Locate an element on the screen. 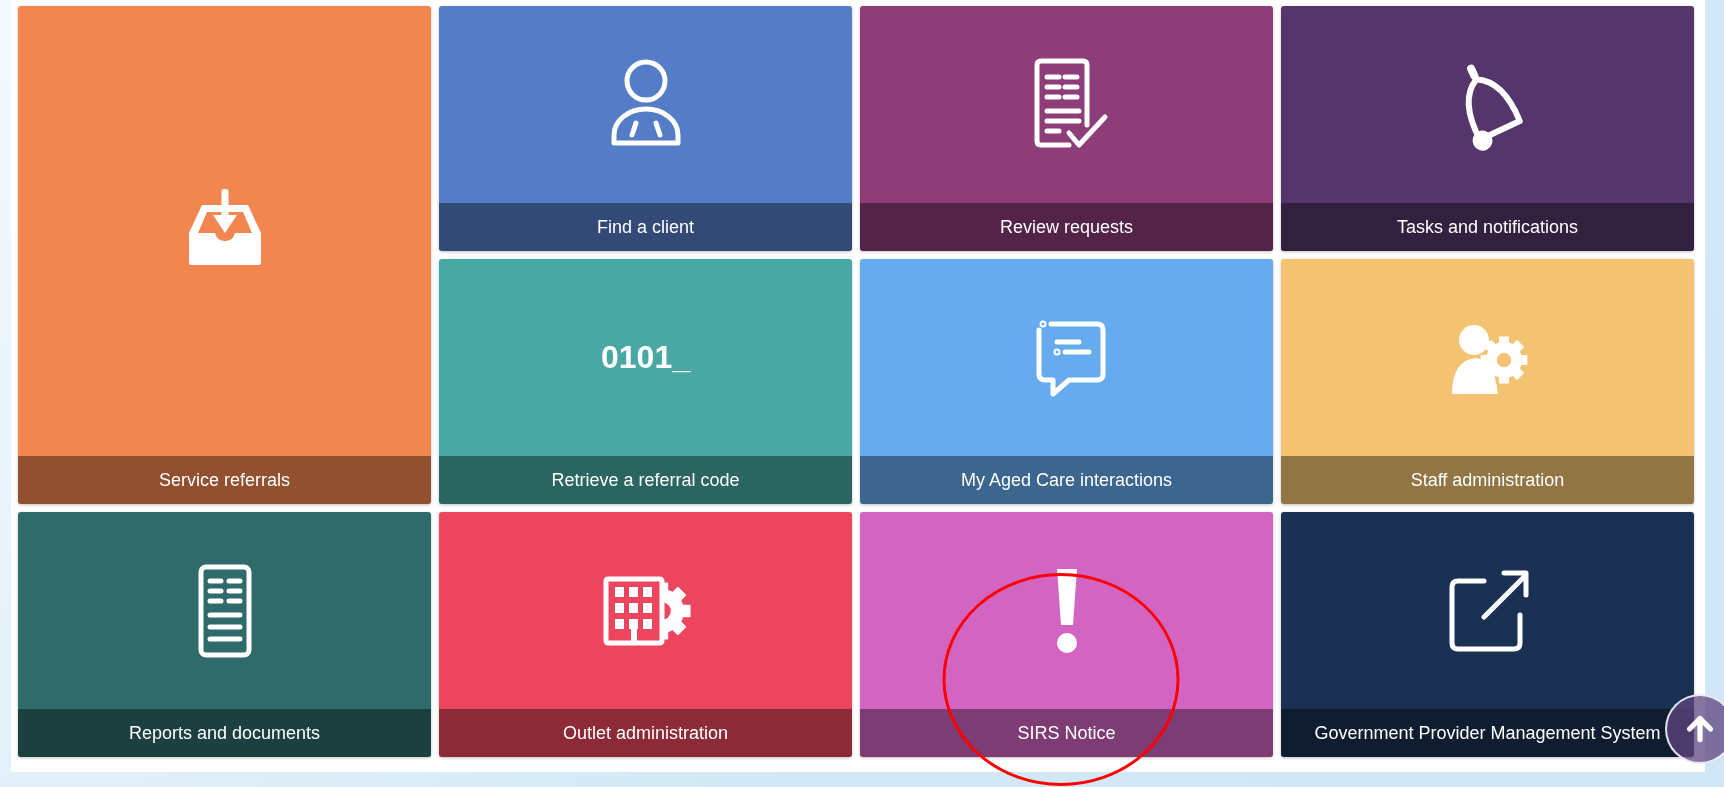 The height and width of the screenshot is (787, 1724). menu-tile: SIRS Notice is located at coordinates (1066, 634).